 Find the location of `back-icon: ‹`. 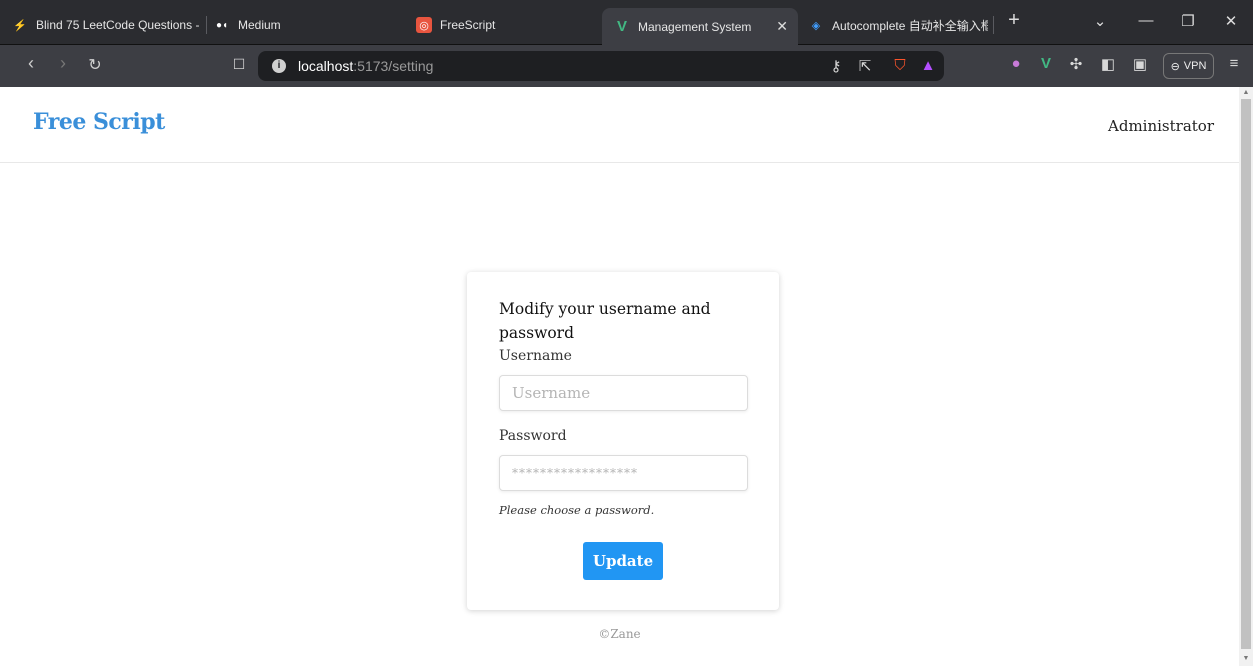

back-icon: ‹ is located at coordinates (31, 63).